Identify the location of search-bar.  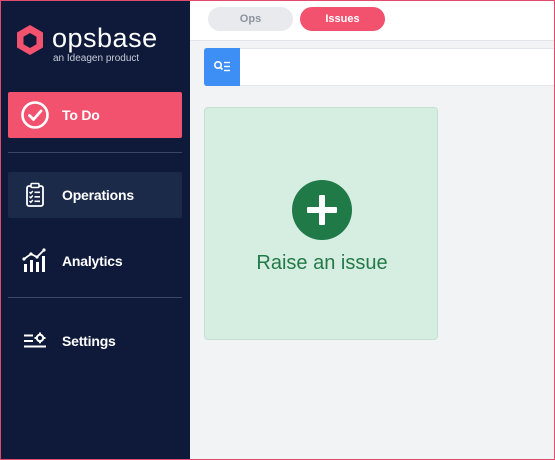
(379, 67).